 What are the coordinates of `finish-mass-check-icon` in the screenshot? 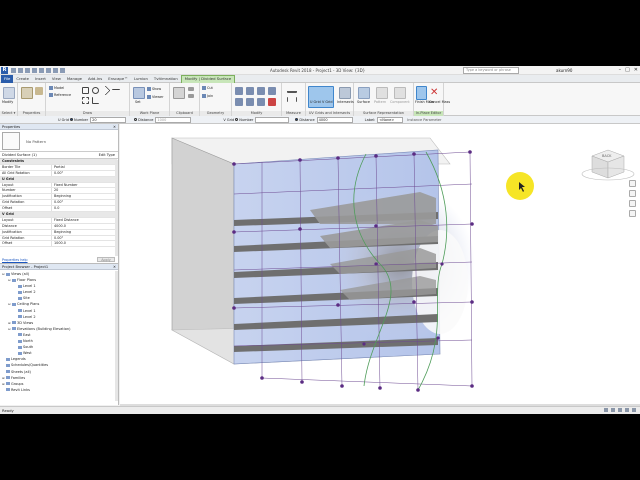 It's located at (421, 93).